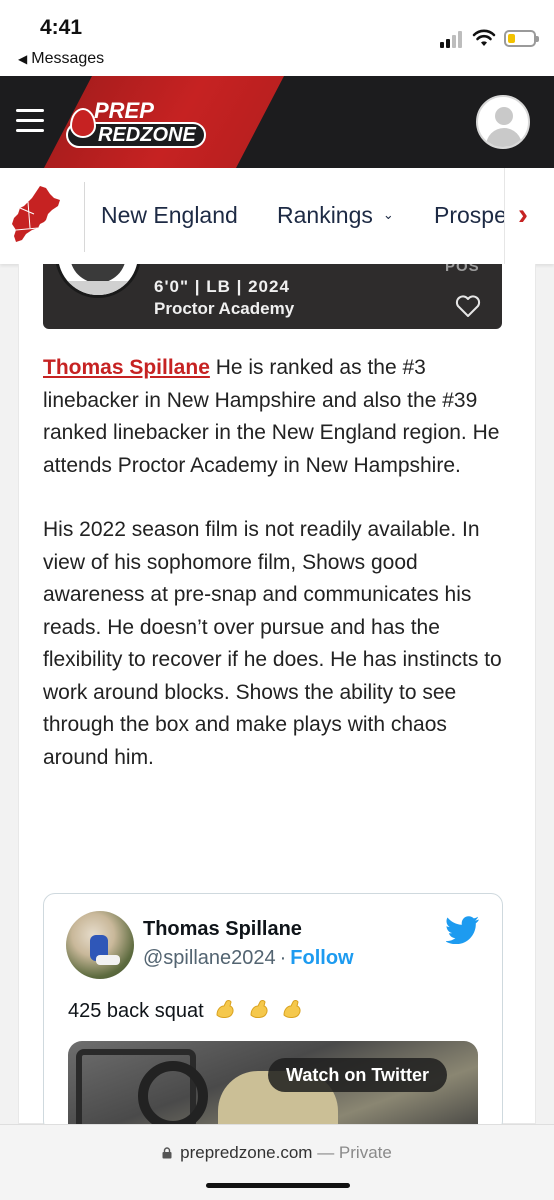 Image resolution: width=554 pixels, height=1200 pixels. What do you see at coordinates (222, 286) in the screenshot?
I see `player-info: 6'0" | LB | 2024` at bounding box center [222, 286].